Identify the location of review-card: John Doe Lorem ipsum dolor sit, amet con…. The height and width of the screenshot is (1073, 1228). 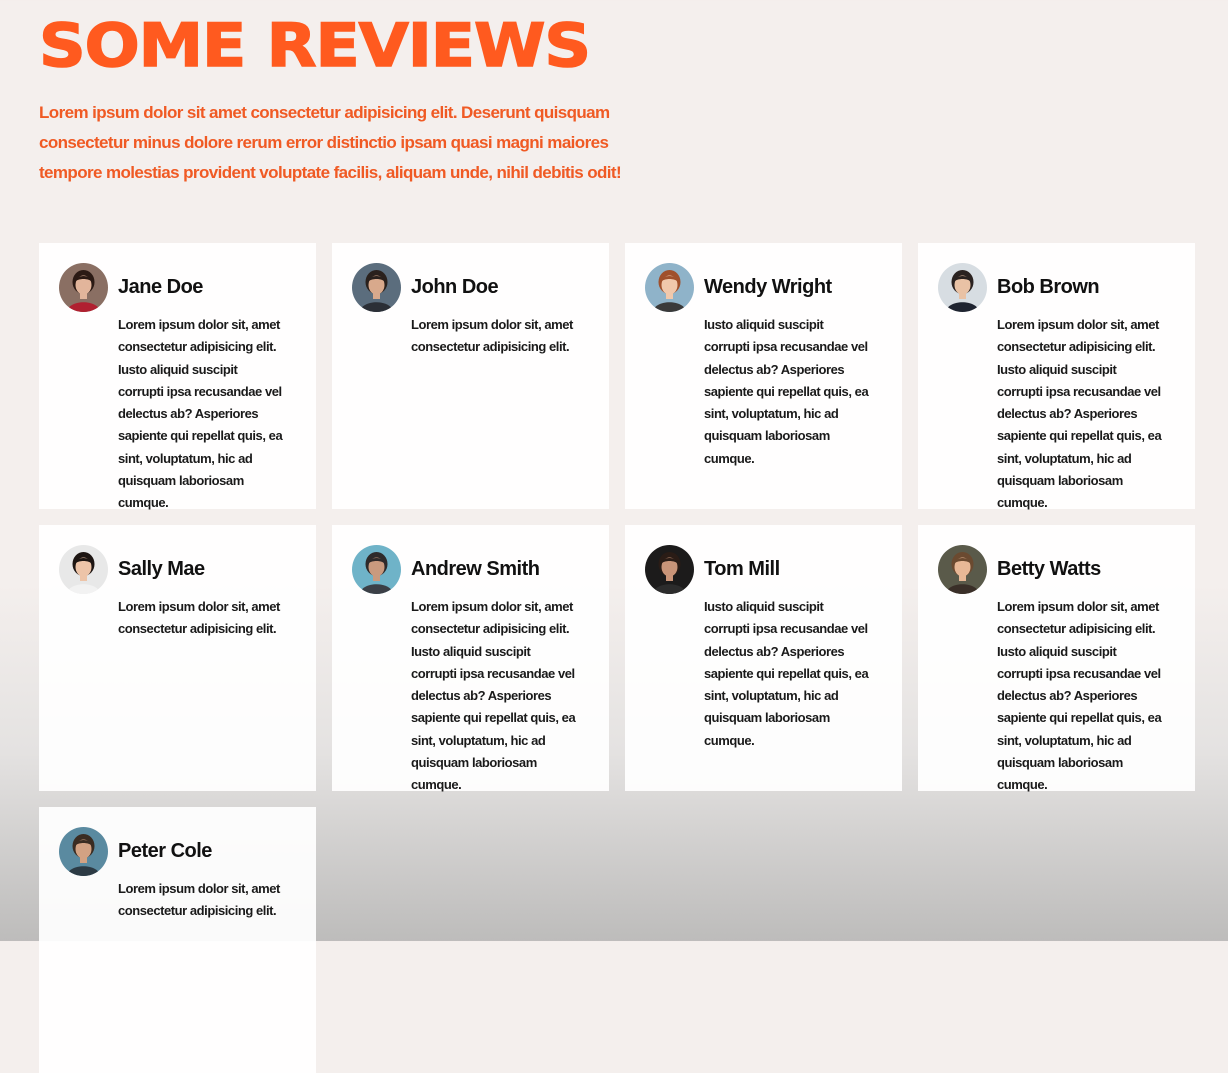
(470, 376).